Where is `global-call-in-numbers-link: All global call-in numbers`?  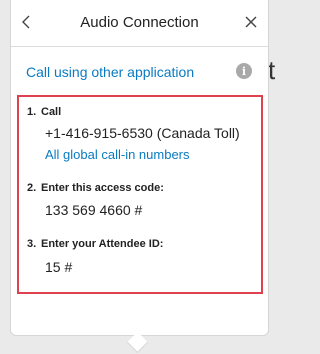
global-call-in-numbers-link: All global call-in numbers is located at coordinates (117, 154).